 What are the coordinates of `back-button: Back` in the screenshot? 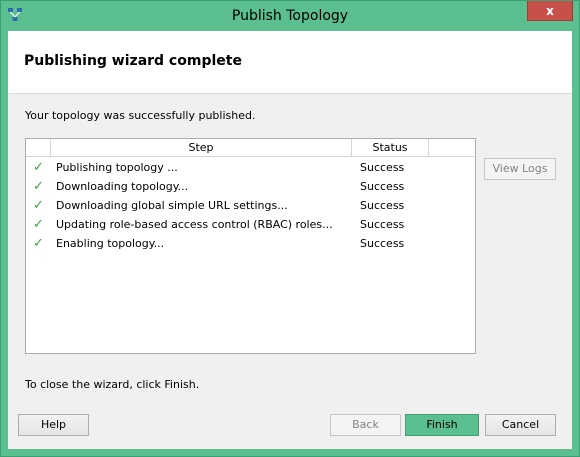 It's located at (365, 425).